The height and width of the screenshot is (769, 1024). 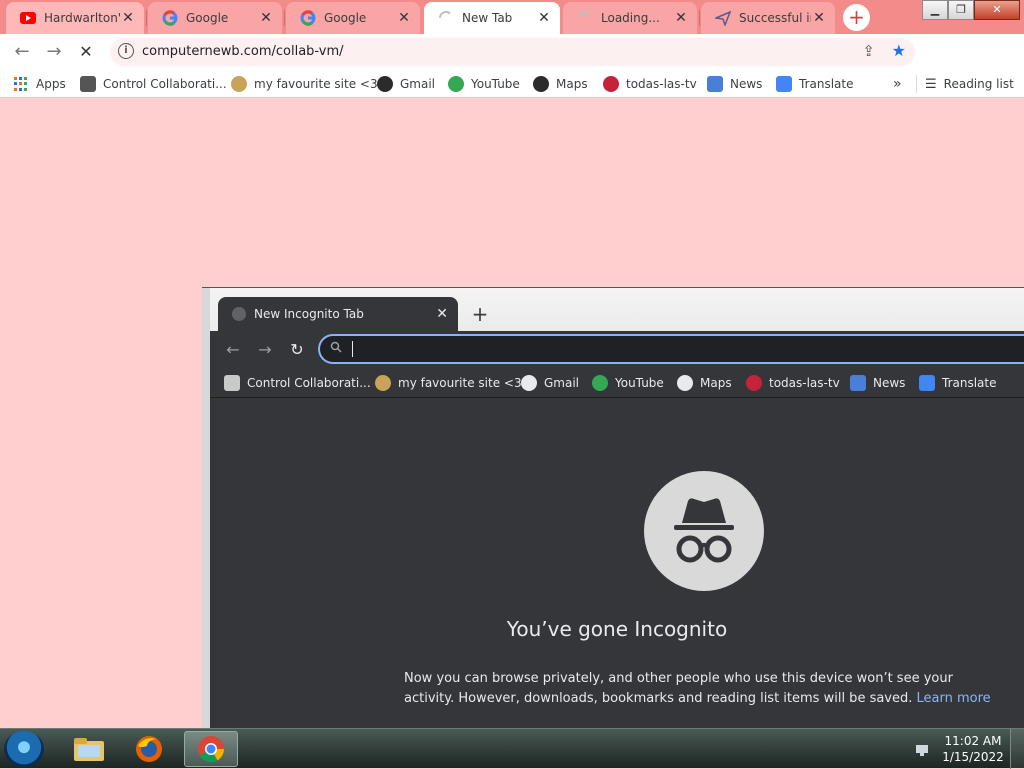 What do you see at coordinates (685, 383) in the screenshot?
I see `globe-icon` at bounding box center [685, 383].